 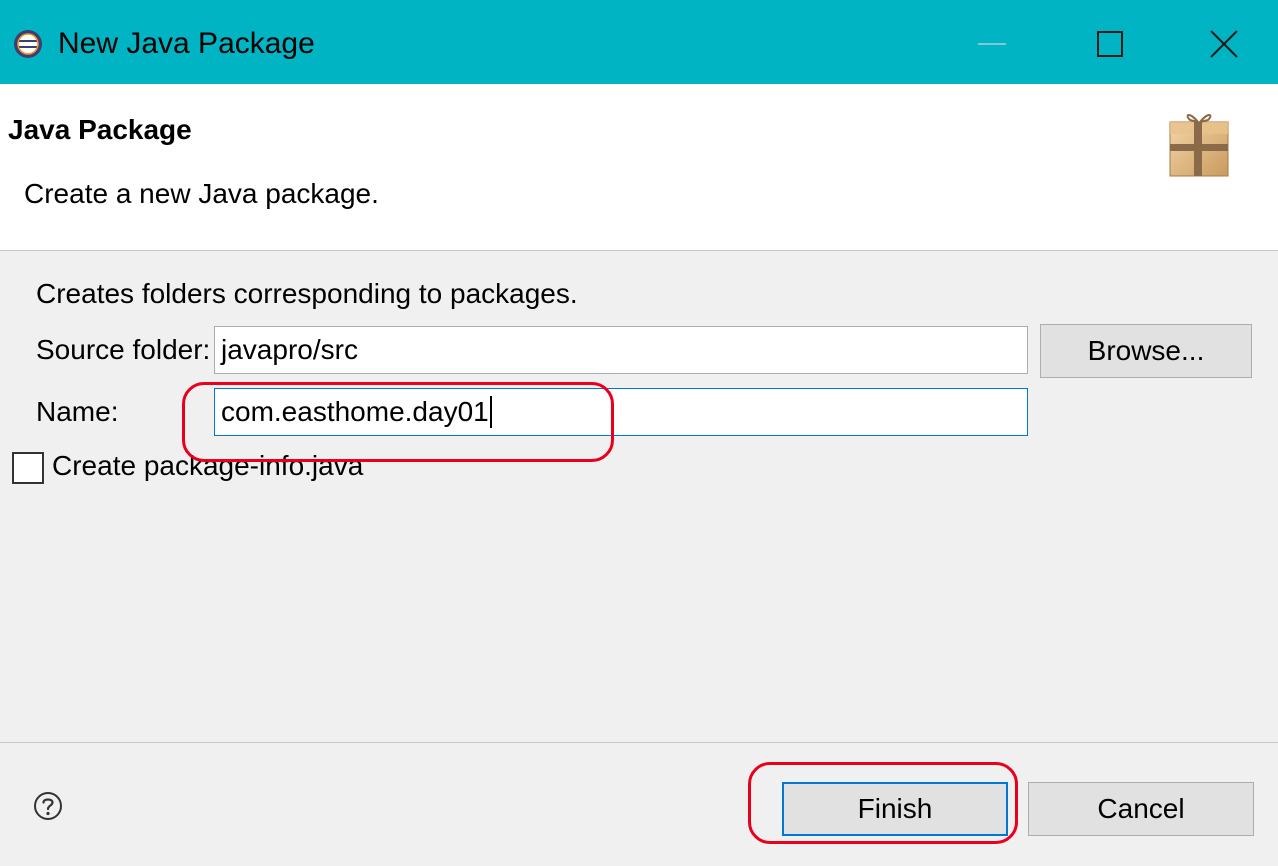 I want to click on title-bar: New Java Package, so click(x=639, y=42).